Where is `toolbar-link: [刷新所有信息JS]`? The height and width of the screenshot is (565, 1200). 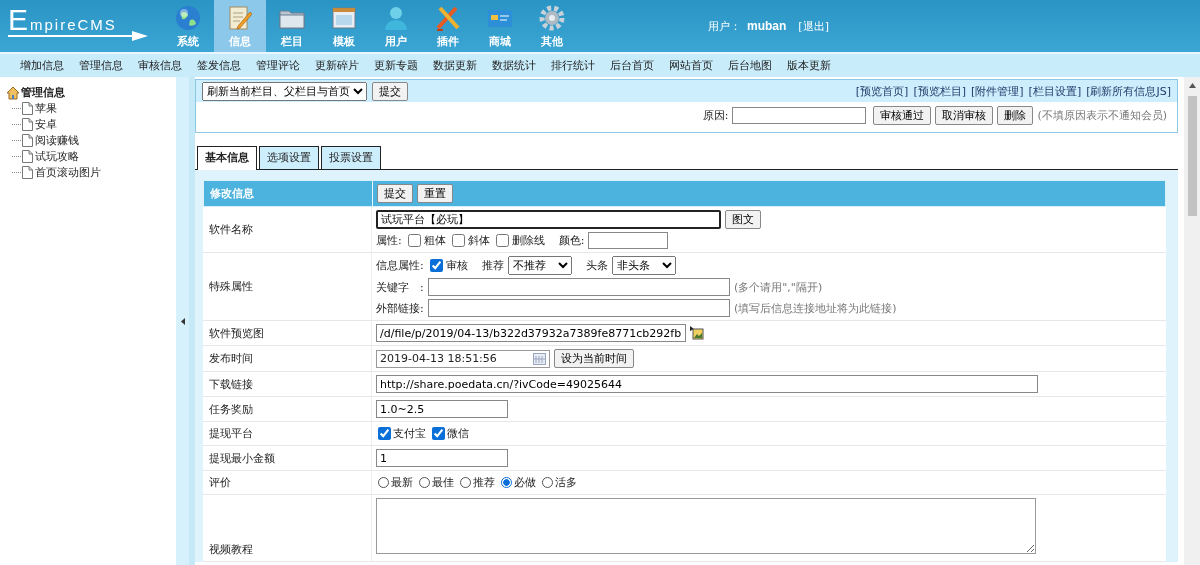 toolbar-link: [刷新所有信息JS] is located at coordinates (1128, 91).